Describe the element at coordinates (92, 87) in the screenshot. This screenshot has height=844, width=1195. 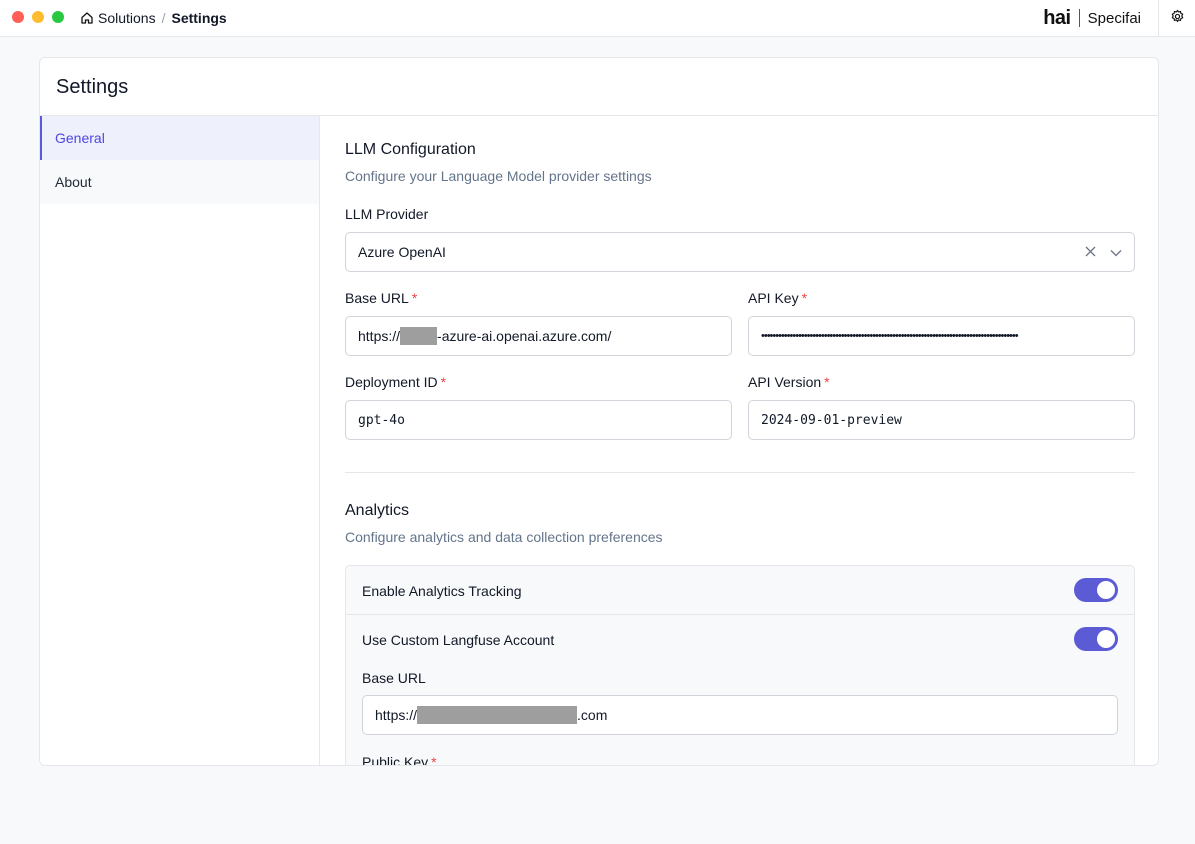
I see `page-title: Settings` at that location.